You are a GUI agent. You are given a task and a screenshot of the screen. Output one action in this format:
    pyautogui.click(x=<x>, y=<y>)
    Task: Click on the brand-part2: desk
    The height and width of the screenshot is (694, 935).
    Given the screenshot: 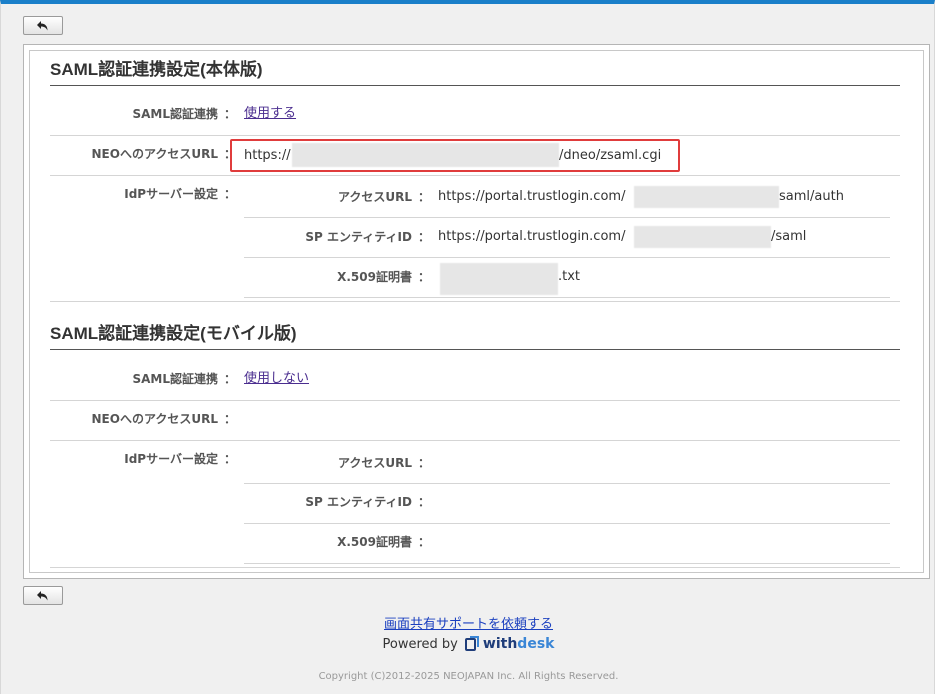 What is the action you would take?
    pyautogui.click(x=536, y=644)
    